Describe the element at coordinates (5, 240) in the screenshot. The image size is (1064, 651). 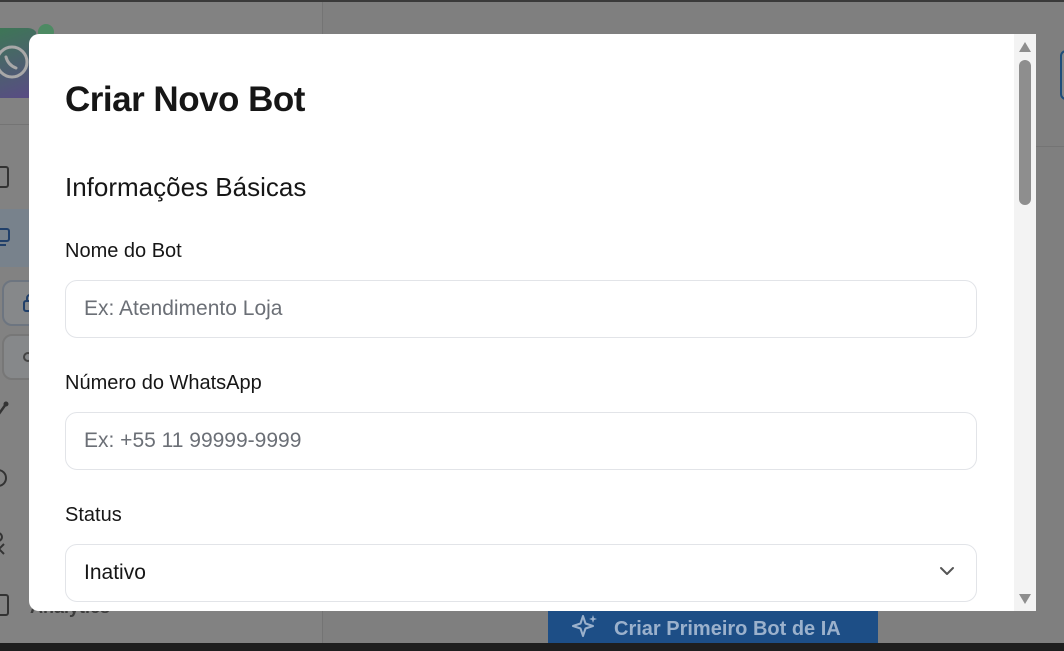
I see `bot-icon` at that location.